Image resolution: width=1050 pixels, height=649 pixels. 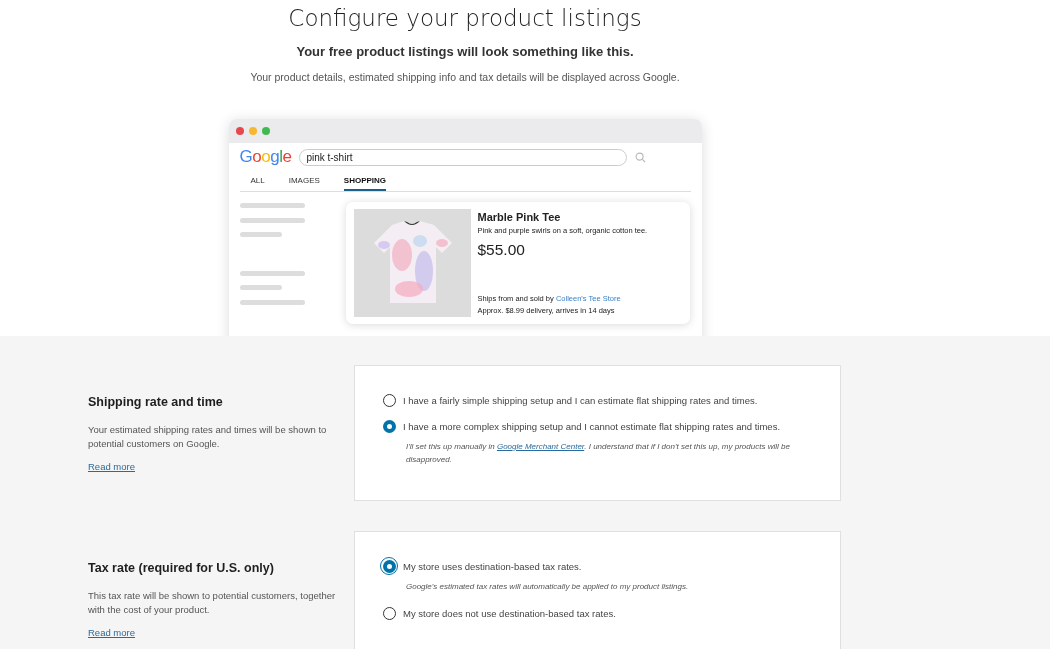 I want to click on close-dot-icon, so click(x=239, y=131).